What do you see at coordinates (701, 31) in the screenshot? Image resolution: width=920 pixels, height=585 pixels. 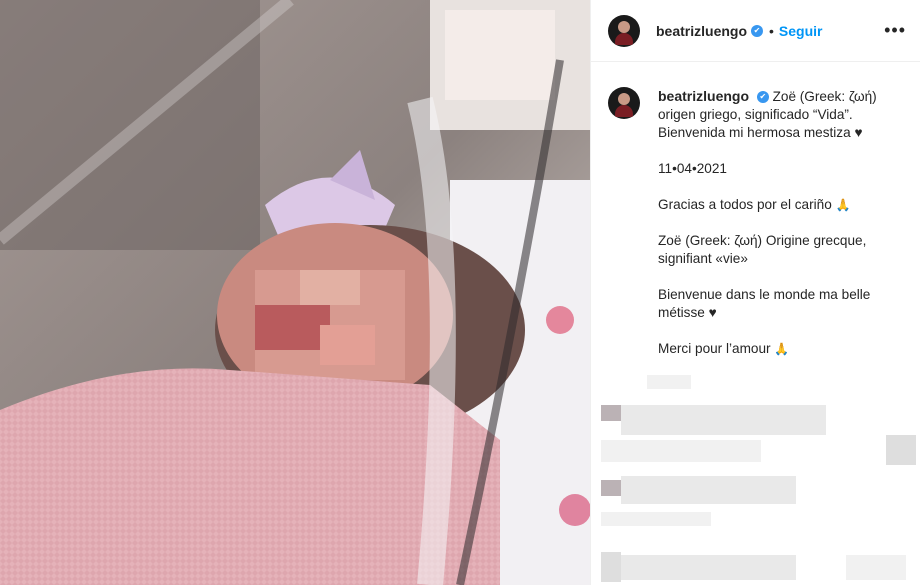 I see `author-username: beatrizluengo` at bounding box center [701, 31].